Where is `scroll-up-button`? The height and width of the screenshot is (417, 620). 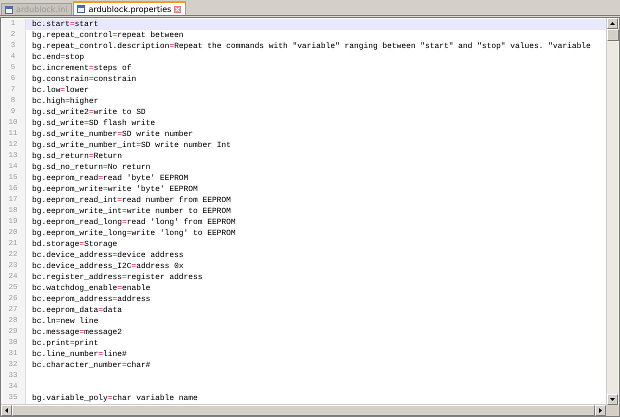 scroll-up-button is located at coordinates (612, 23).